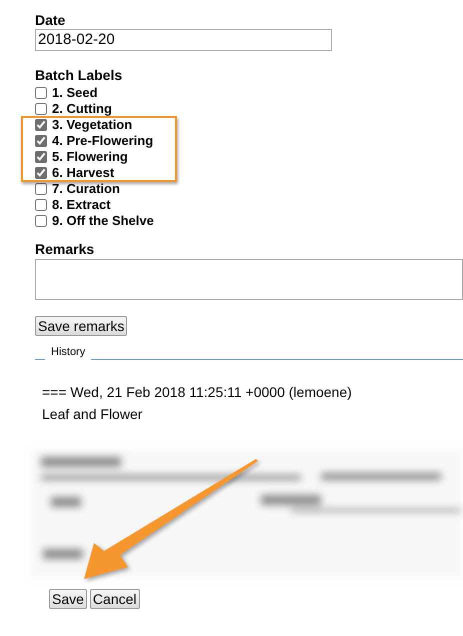 This screenshot has width=463, height=636. Describe the element at coordinates (65, 249) in the screenshot. I see `remarks-label: Remarks` at that location.